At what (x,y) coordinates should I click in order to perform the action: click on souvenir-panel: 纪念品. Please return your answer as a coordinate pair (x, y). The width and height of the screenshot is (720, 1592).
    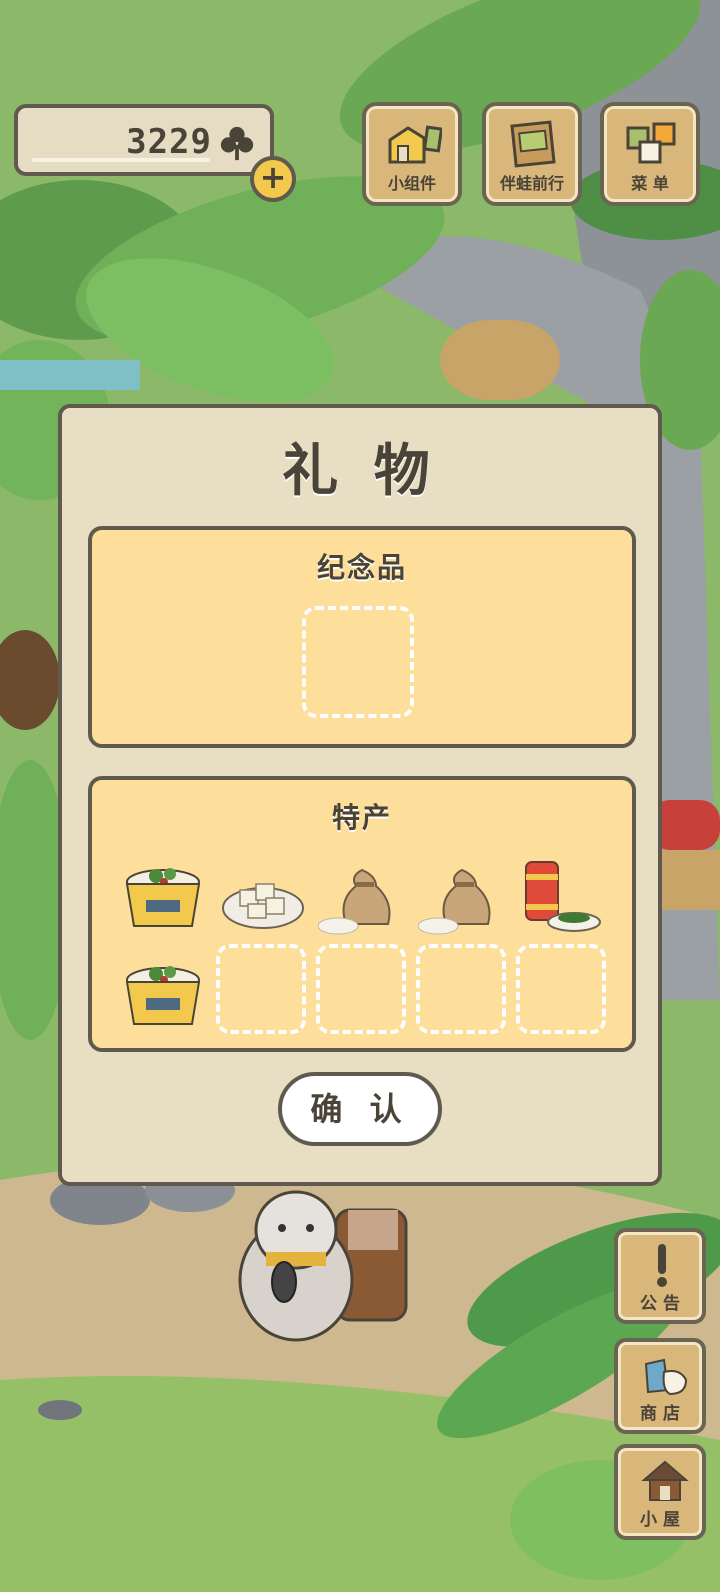
    Looking at the image, I should click on (362, 637).